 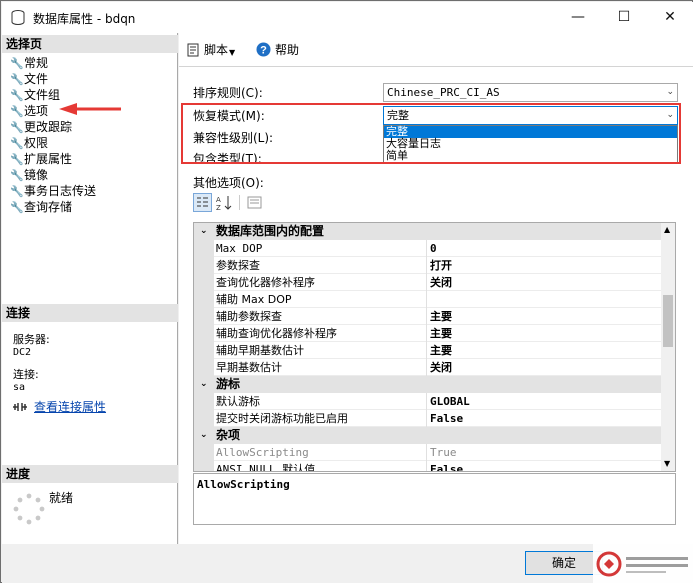 I want to click on alphabetical-view-button: AZ, so click(x=224, y=202).